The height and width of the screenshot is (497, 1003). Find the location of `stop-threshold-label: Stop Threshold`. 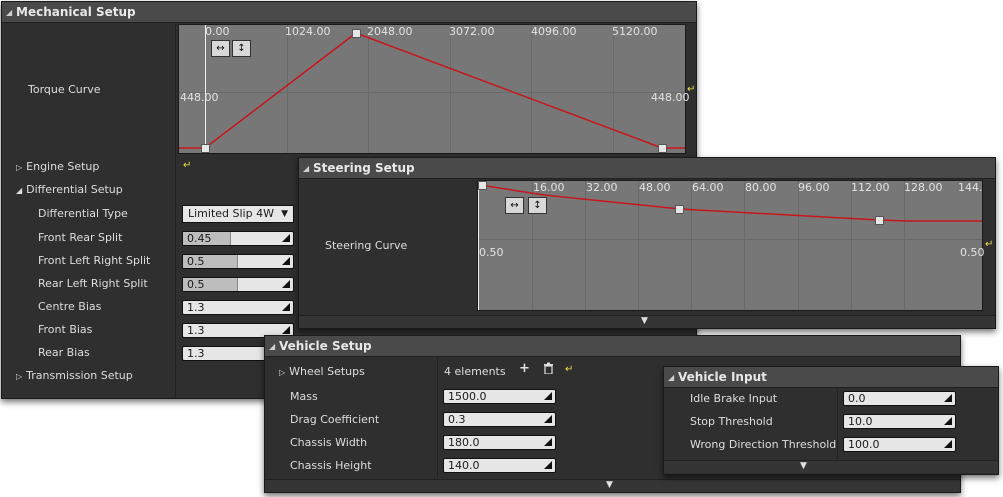

stop-threshold-label: Stop Threshold is located at coordinates (731, 421).